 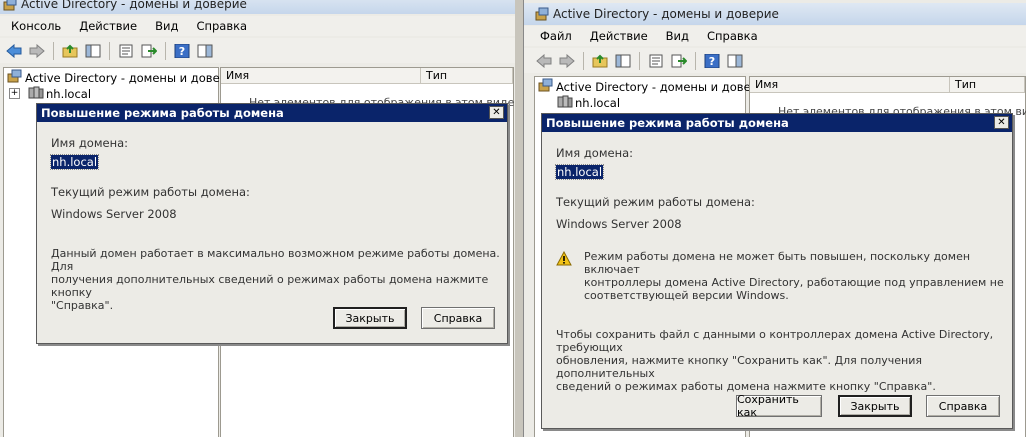 I want to click on right-toolbar: ?, so click(x=775, y=60).